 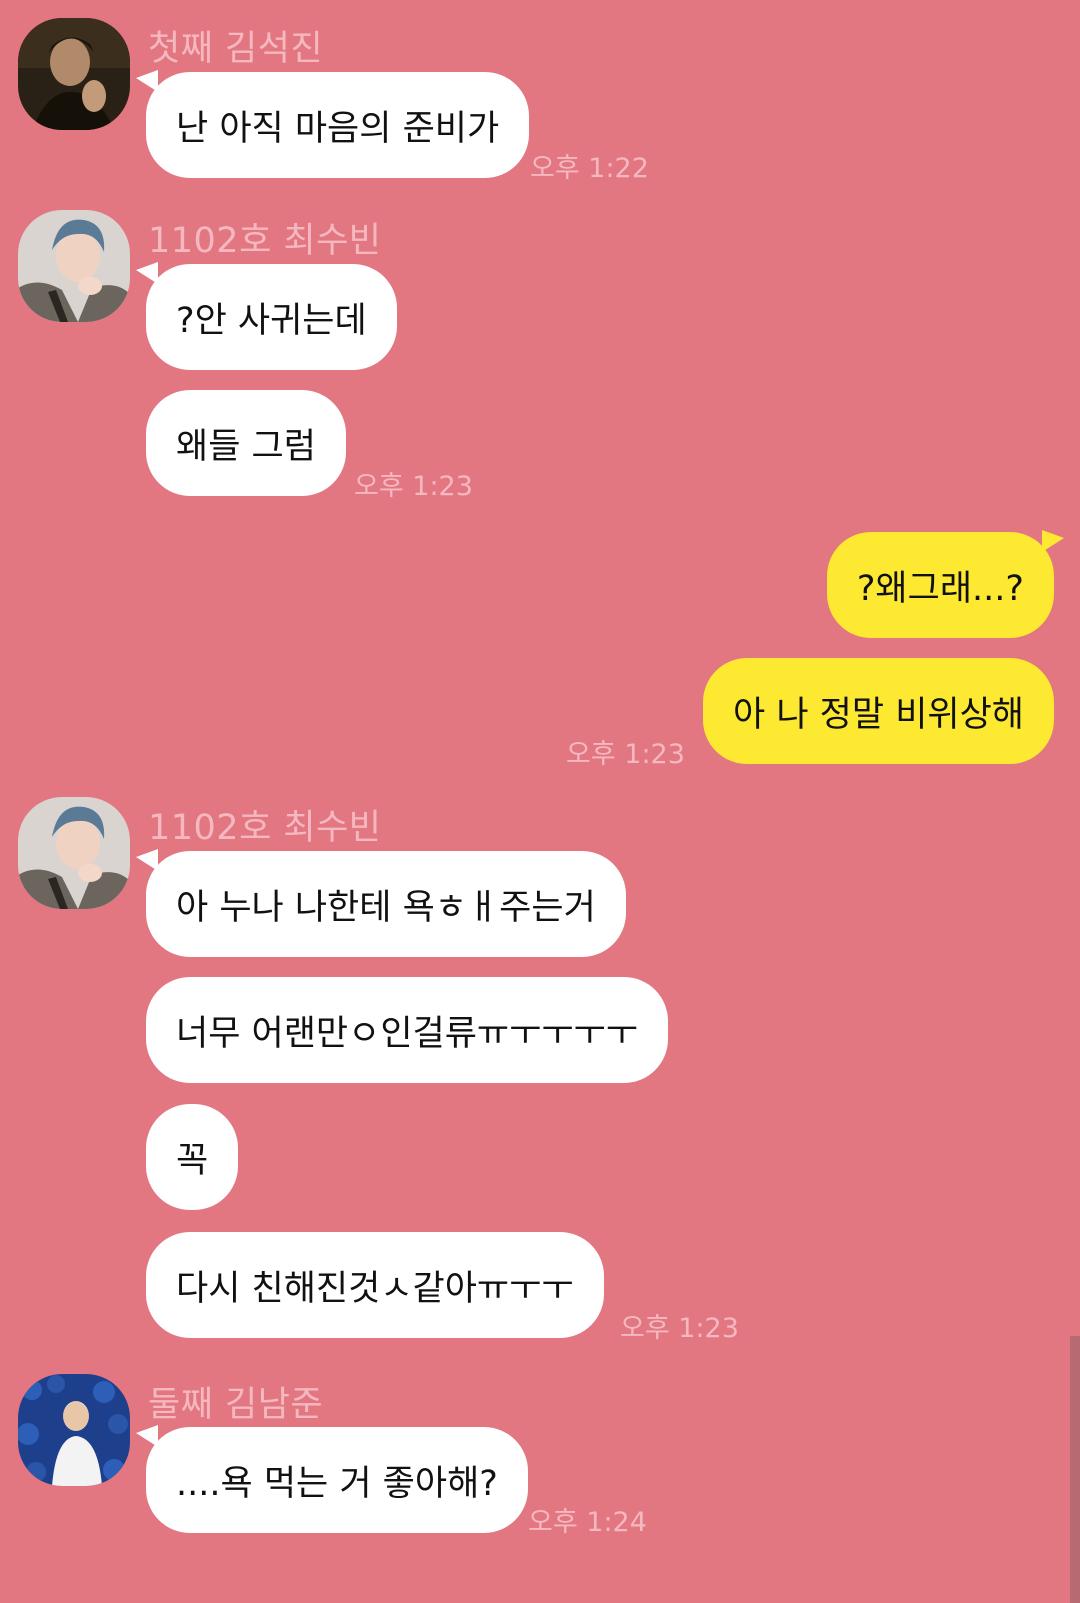 I want to click on message-timestamp: 오후 1:24, so click(x=587, y=1522).